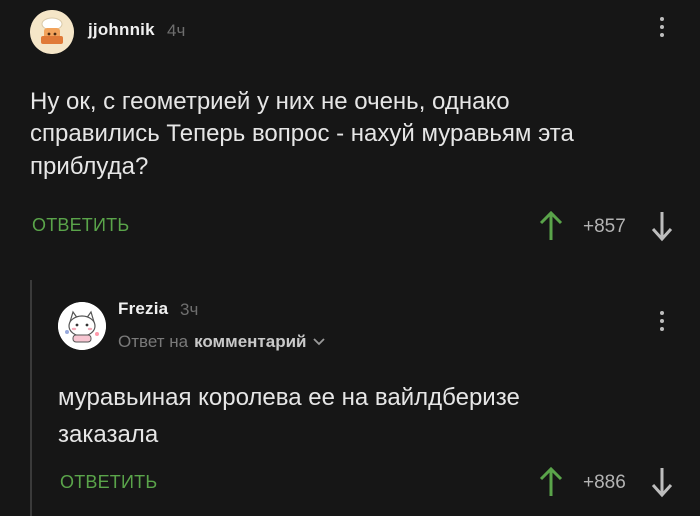 This screenshot has height=516, width=700. I want to click on comment-time: 4ч, so click(176, 30).